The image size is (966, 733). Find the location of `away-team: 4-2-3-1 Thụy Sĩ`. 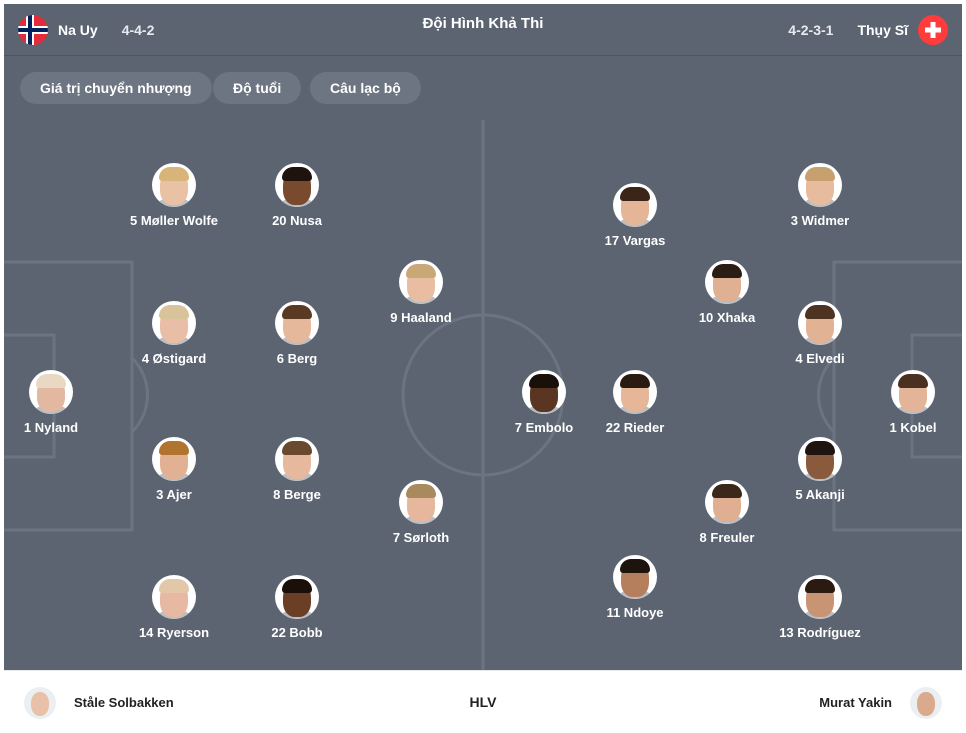

away-team: 4-2-3-1 Thụy Sĩ is located at coordinates (868, 30).